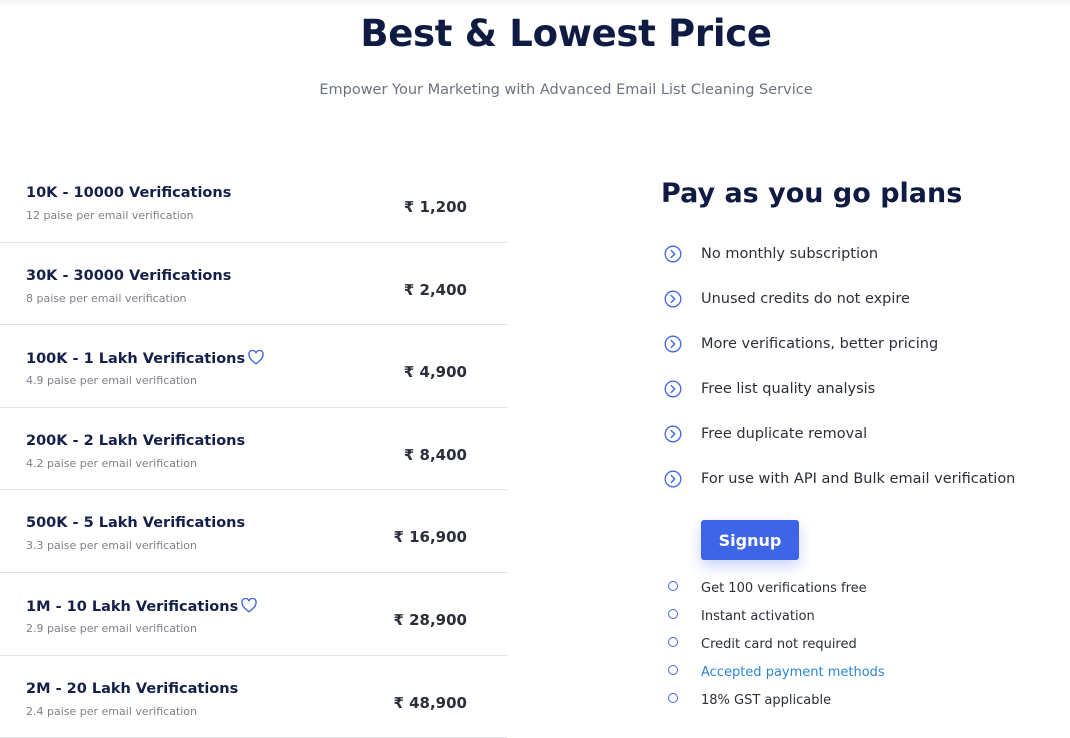 Image resolution: width=1070 pixels, height=738 pixels. Describe the element at coordinates (435, 207) in the screenshot. I see `plan-price: ₹ 1,200` at that location.